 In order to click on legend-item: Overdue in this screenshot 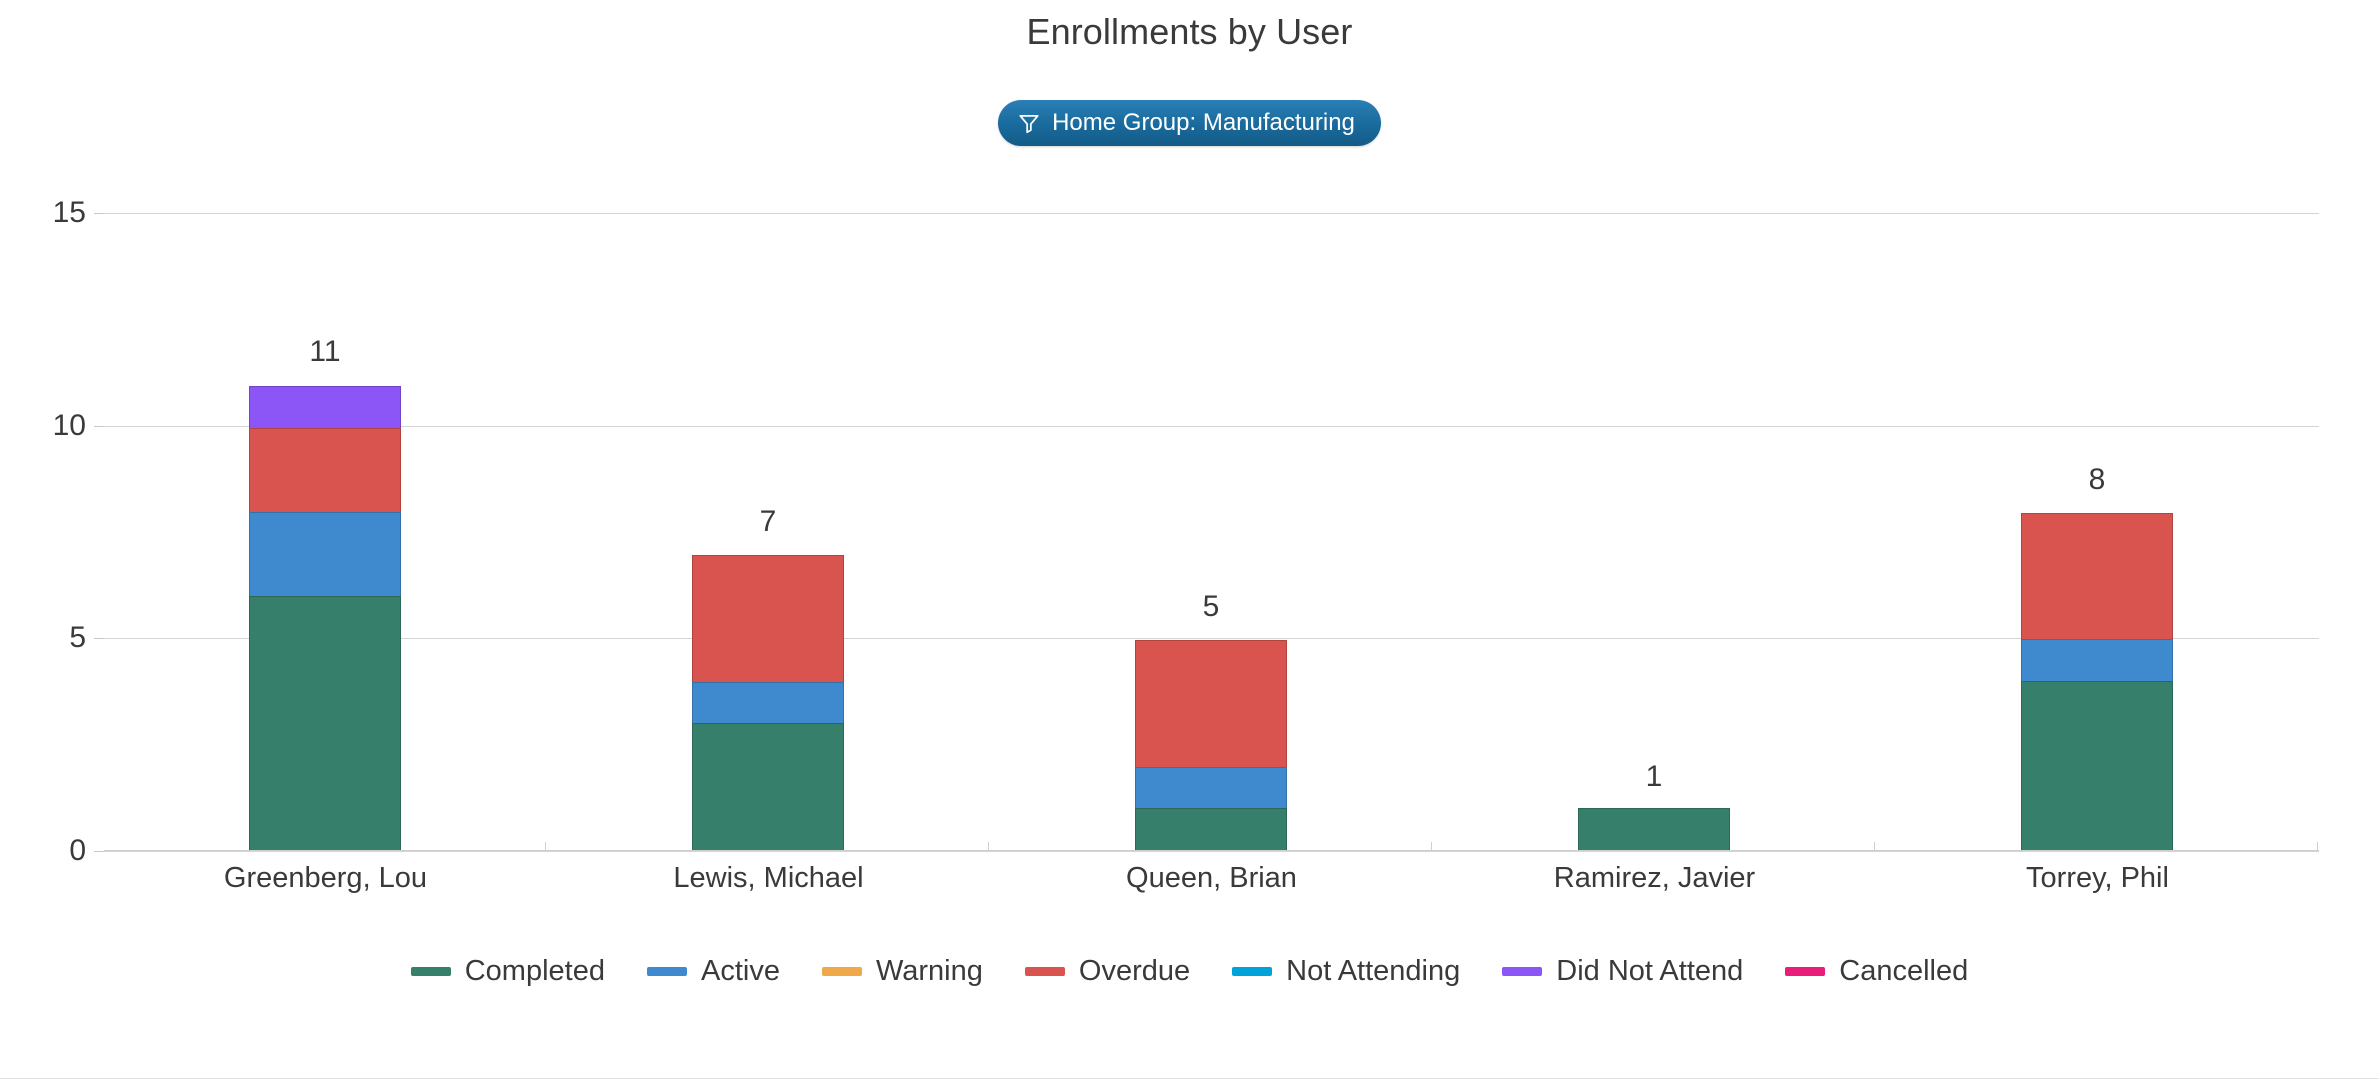, I will do `click(1107, 971)`.